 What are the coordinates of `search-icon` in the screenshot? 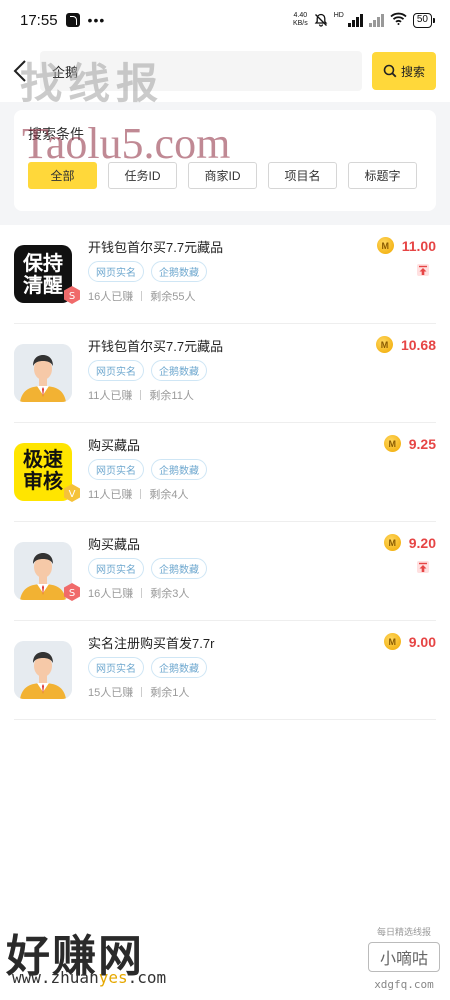 It's located at (390, 71).